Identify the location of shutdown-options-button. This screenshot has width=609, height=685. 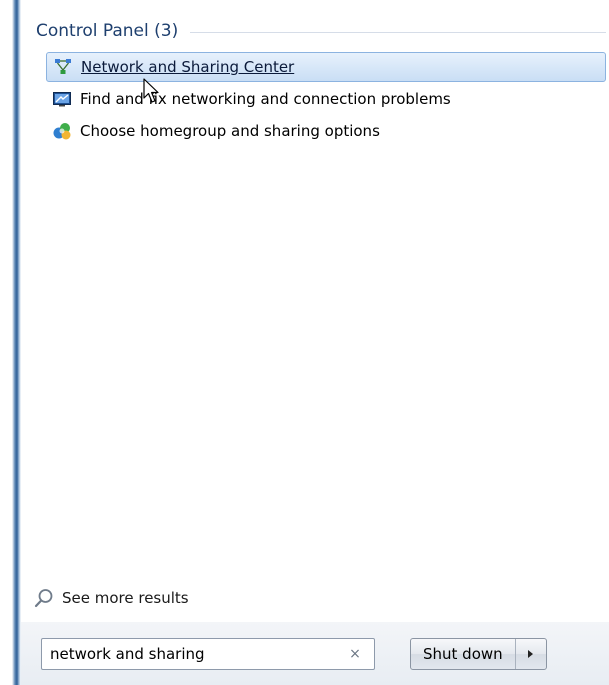
(531, 654).